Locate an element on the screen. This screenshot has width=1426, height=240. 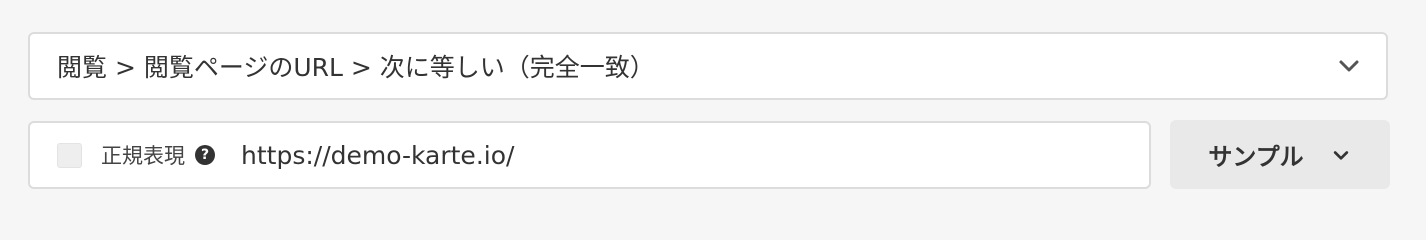
sample-button: サンプル is located at coordinates (1280, 154).